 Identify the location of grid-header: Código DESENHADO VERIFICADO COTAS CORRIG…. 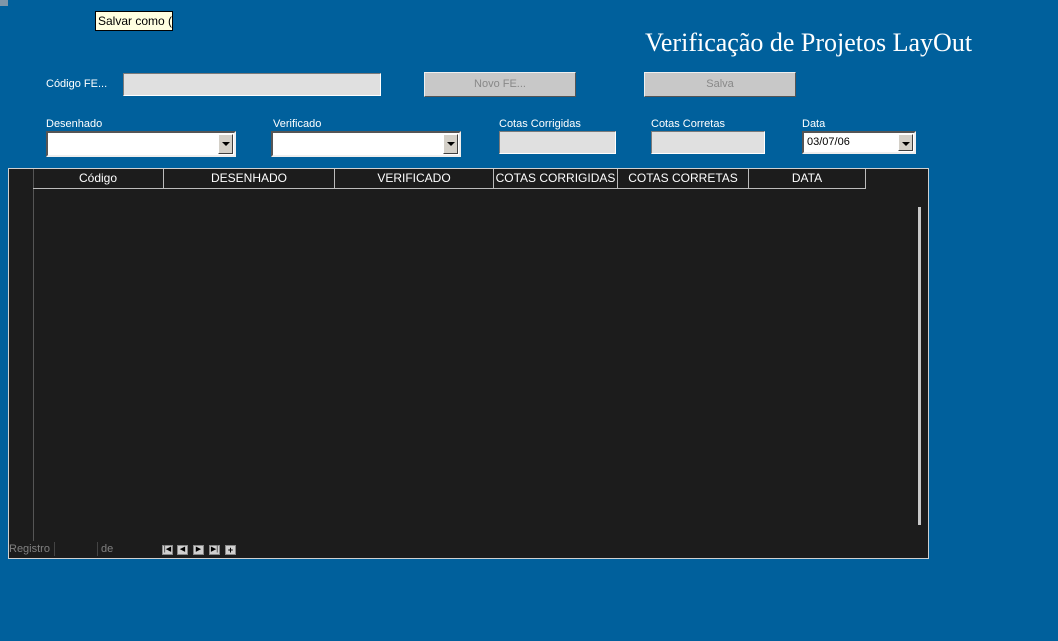
(449, 179).